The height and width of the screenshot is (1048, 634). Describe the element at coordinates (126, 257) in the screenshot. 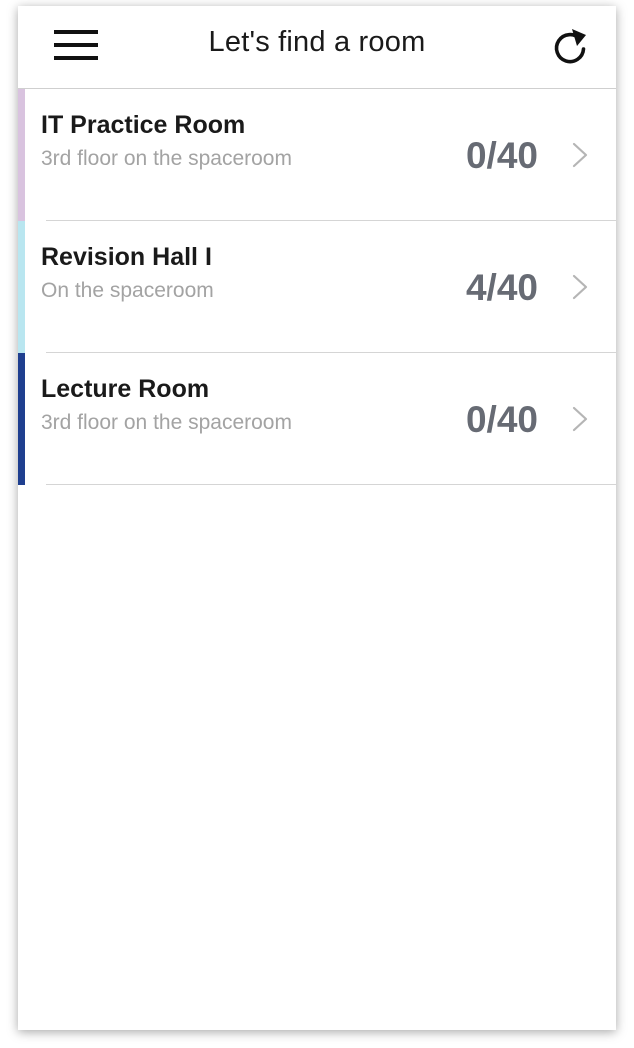

I see `room-name: Revision Hall I` at that location.